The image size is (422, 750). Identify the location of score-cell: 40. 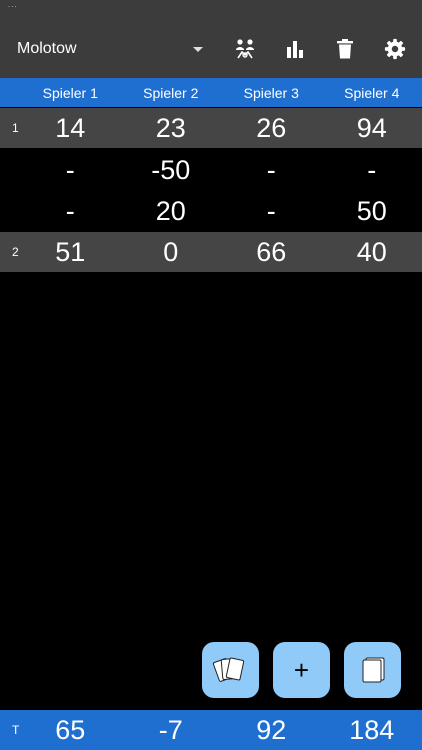
(371, 251).